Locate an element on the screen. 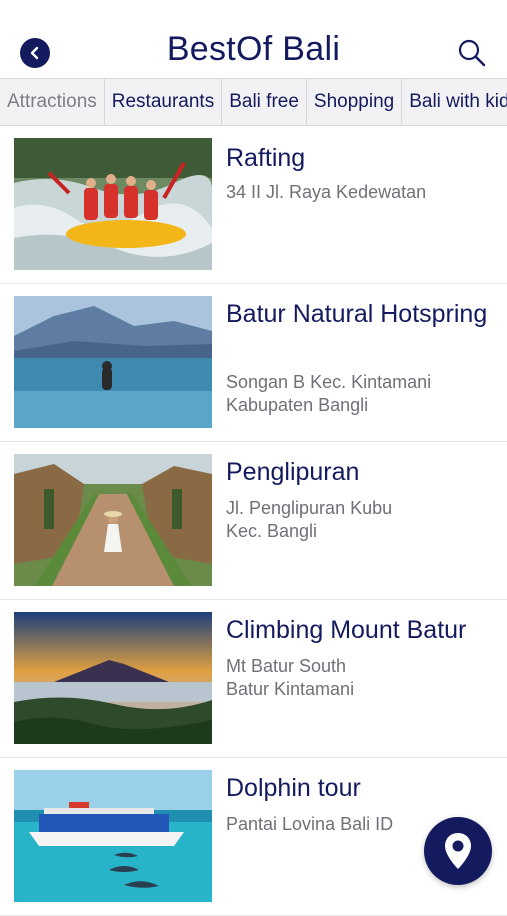 The width and height of the screenshot is (507, 916). tab-bali-with-kids: Bali with kids is located at coordinates (454, 102).